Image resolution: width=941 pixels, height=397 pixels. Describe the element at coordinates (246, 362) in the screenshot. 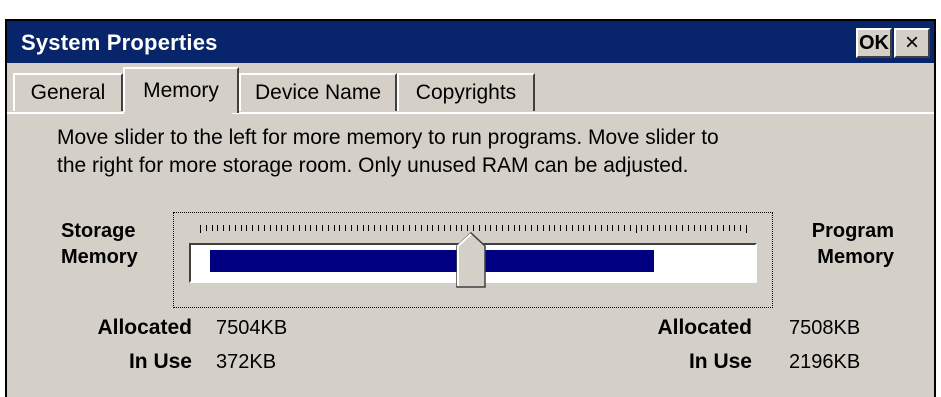

I see `storage-in-use-value: 372KB` at that location.